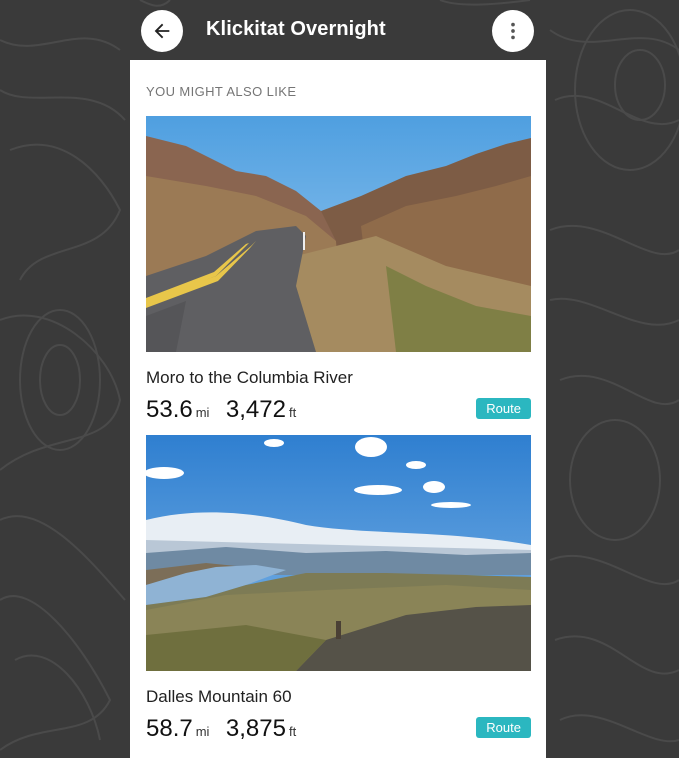 This screenshot has height=758, width=679. I want to click on route-stats: 53.6 mi 3,472 ft, so click(227, 410).